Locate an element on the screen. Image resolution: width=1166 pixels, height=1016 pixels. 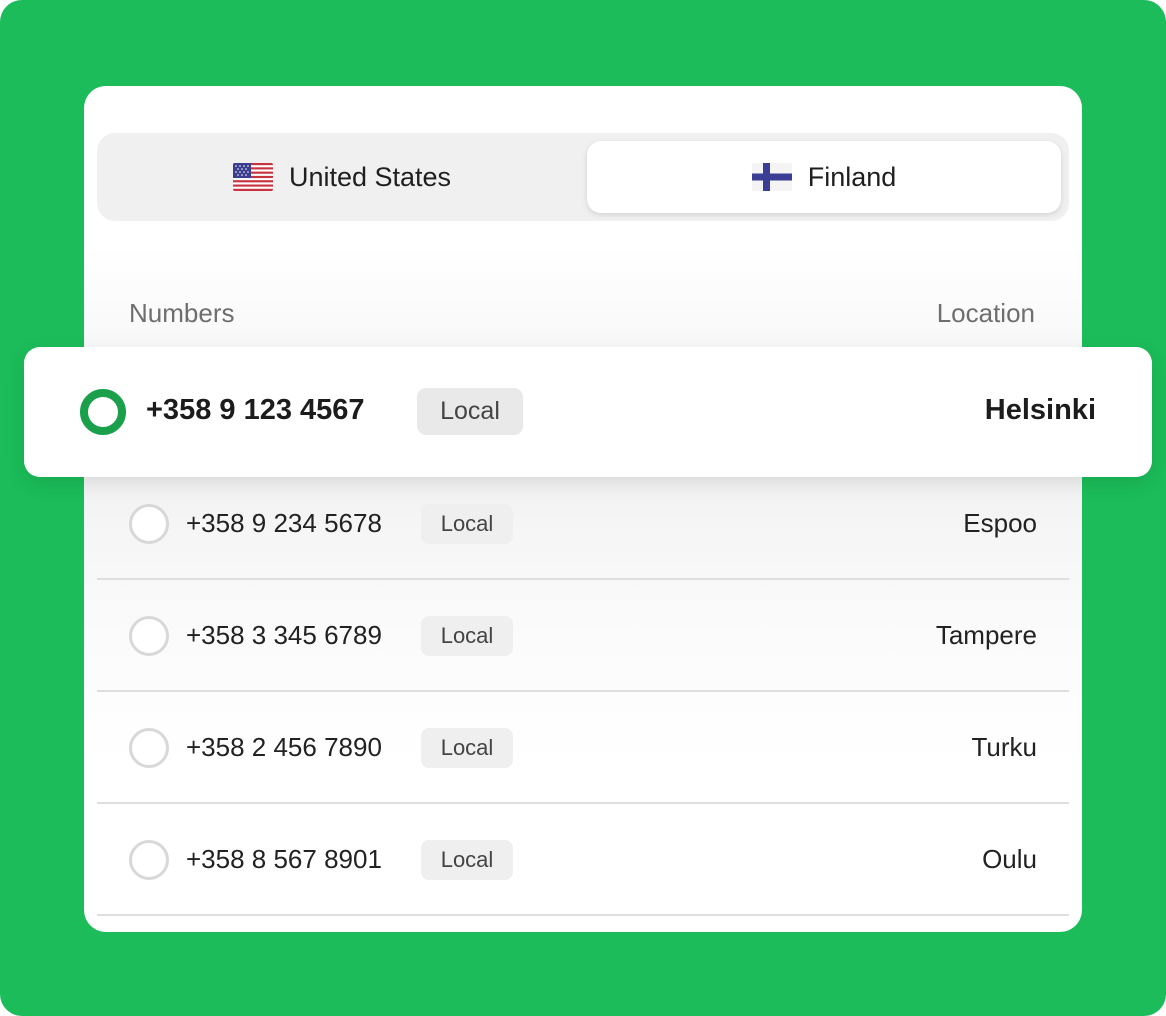
country-tabs: United States Finland is located at coordinates (583, 177).